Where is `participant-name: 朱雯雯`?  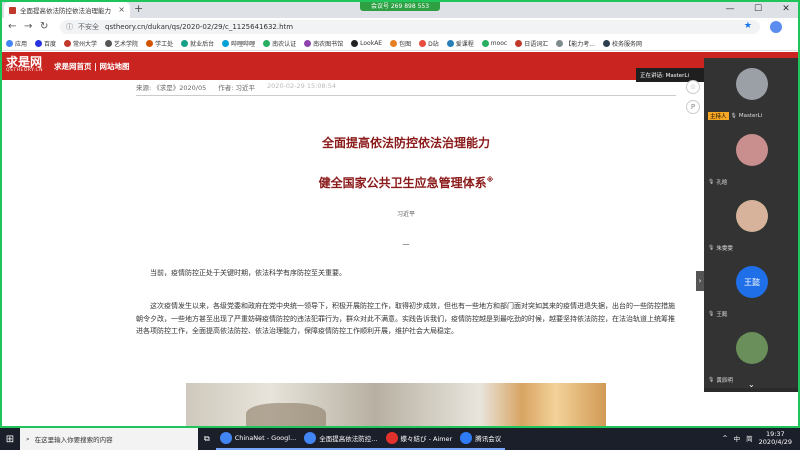 participant-name: 朱雯雯 is located at coordinates (724, 249).